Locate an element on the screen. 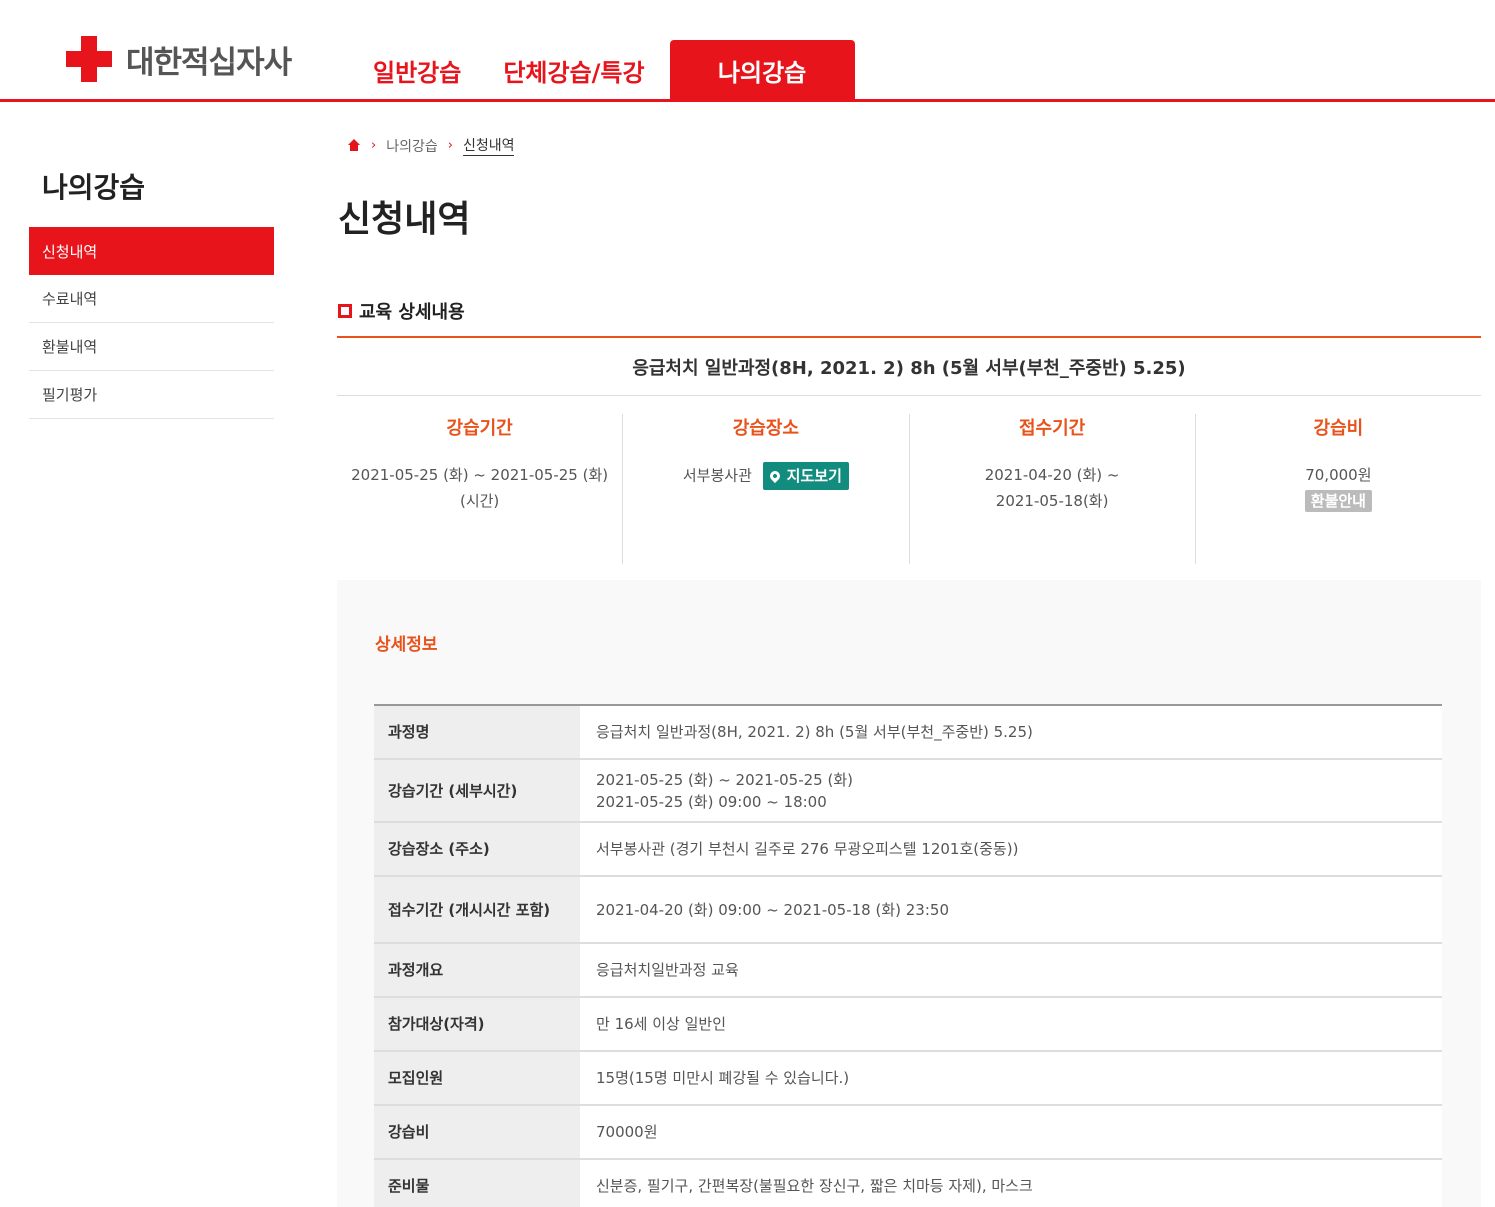 This screenshot has height=1207, width=1495. info-fee-refund-row: 환불안내 is located at coordinates (1338, 501).